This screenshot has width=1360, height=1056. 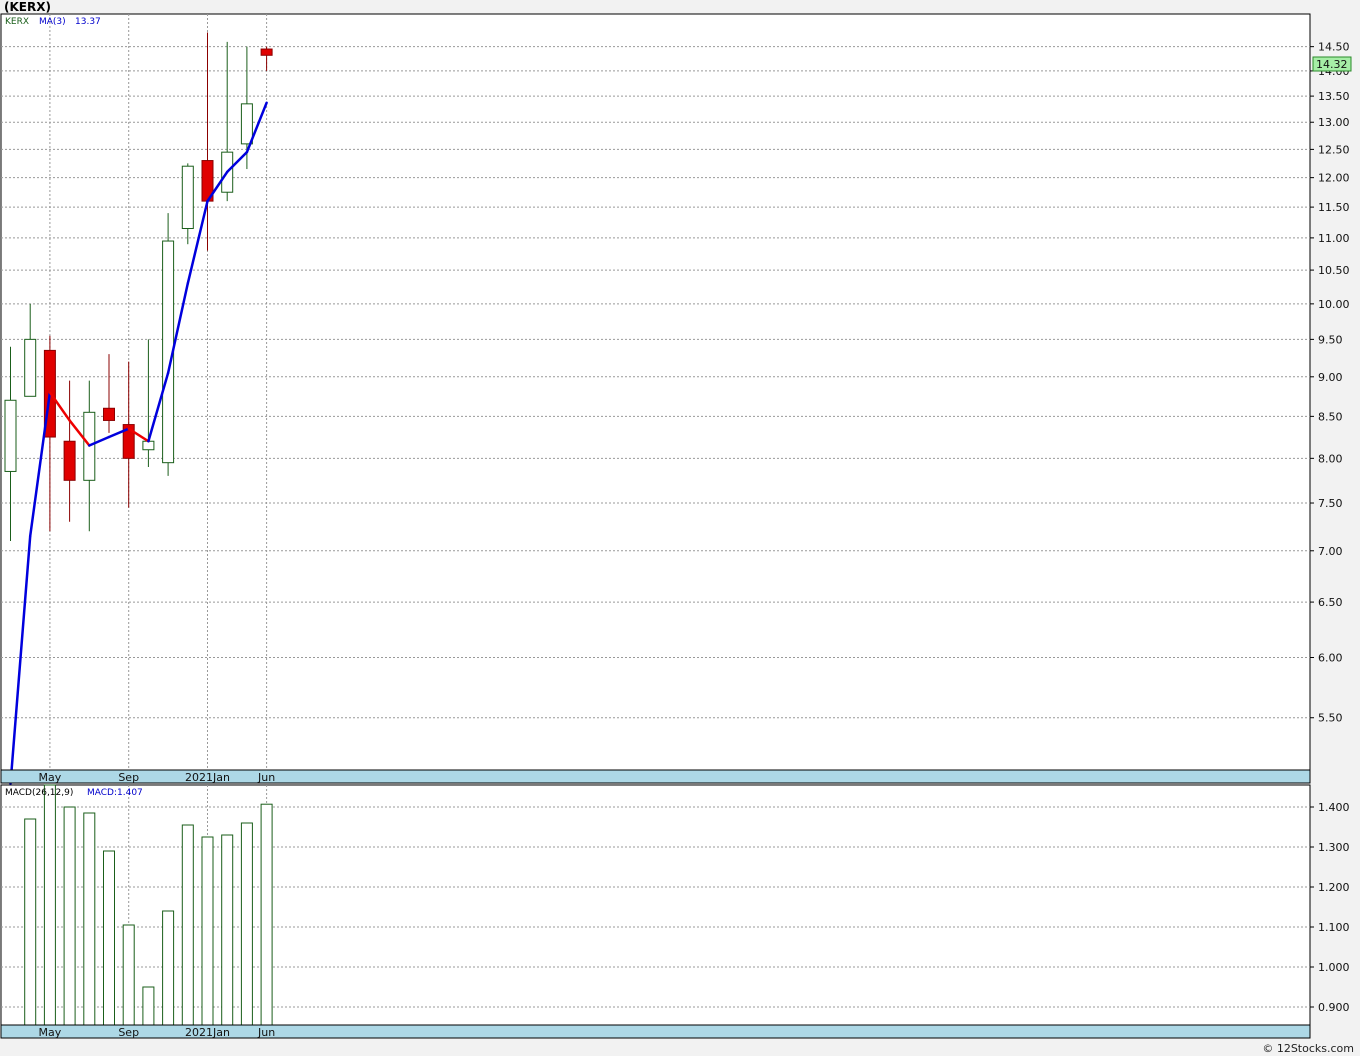 What do you see at coordinates (1334, 887) in the screenshot?
I see `macd-y-tick-label: 1.200` at bounding box center [1334, 887].